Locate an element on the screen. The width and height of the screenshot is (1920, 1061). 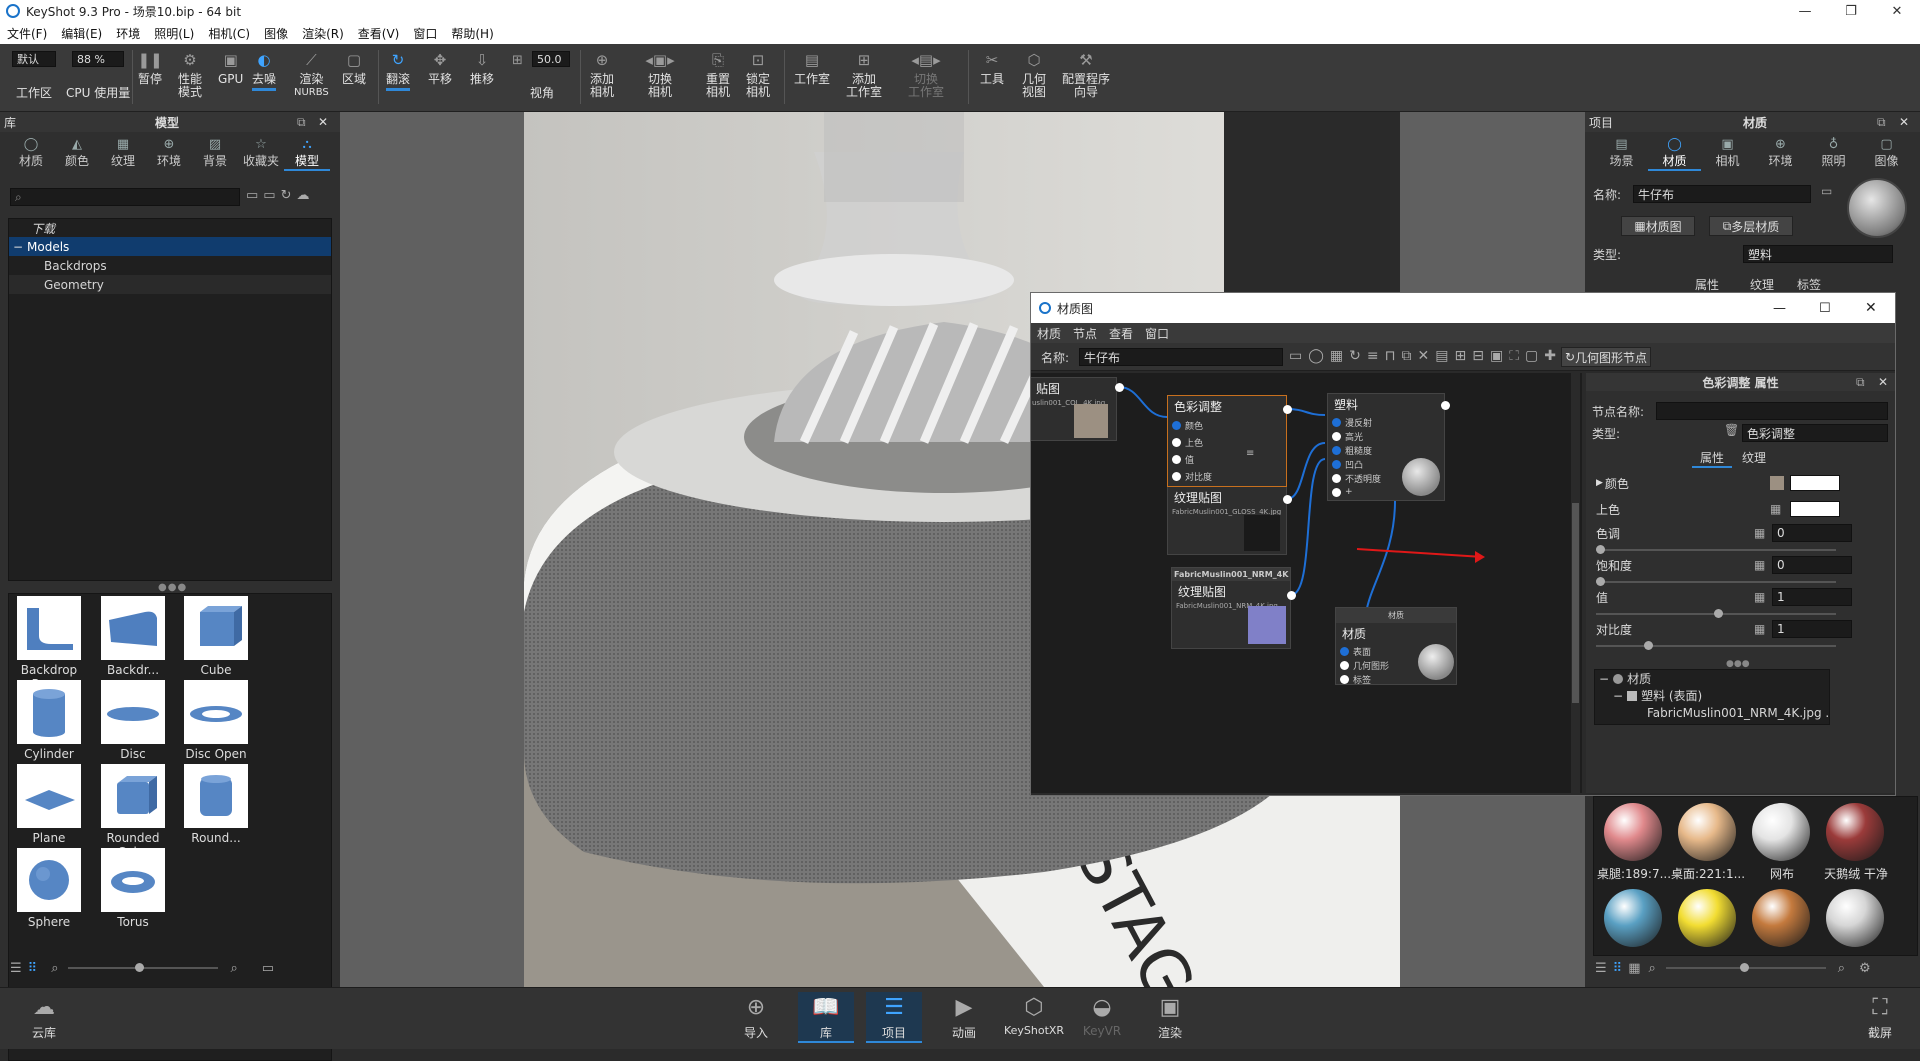
plastic-node: 塑料 漫反射 高光 粗糙度 凹凸 不透明度 + is located at coordinates (1386, 447).